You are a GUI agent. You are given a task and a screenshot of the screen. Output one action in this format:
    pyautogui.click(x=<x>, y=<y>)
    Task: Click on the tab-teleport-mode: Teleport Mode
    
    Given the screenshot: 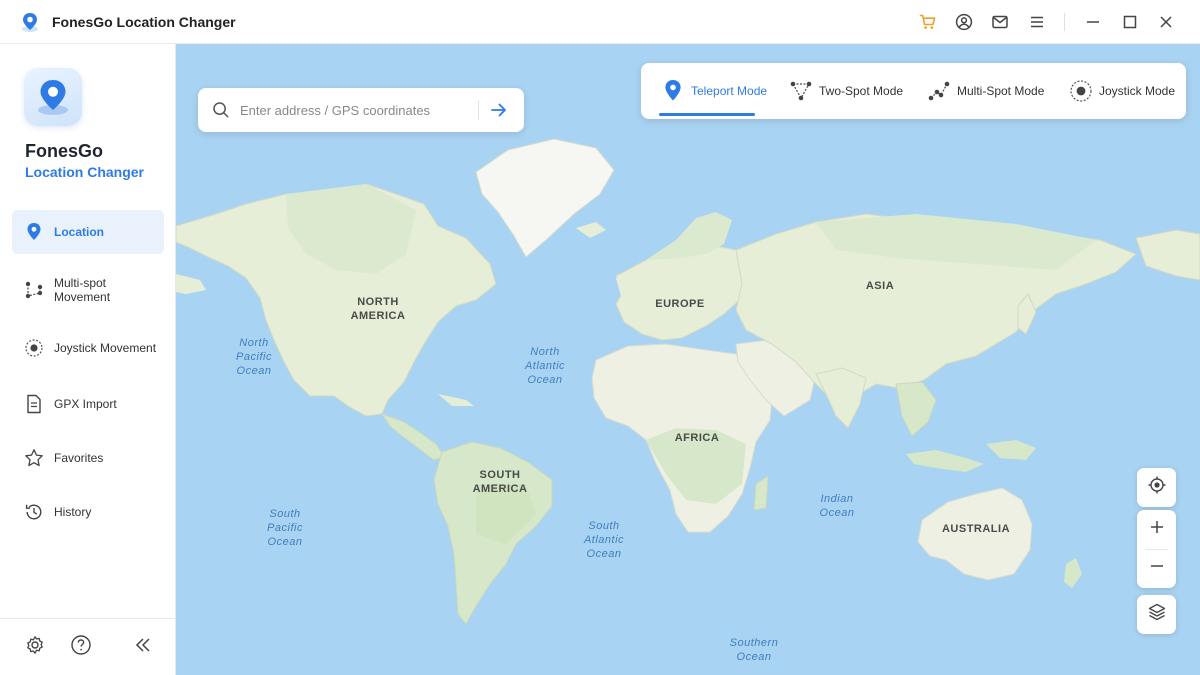 What is the action you would take?
    pyautogui.click(x=714, y=91)
    